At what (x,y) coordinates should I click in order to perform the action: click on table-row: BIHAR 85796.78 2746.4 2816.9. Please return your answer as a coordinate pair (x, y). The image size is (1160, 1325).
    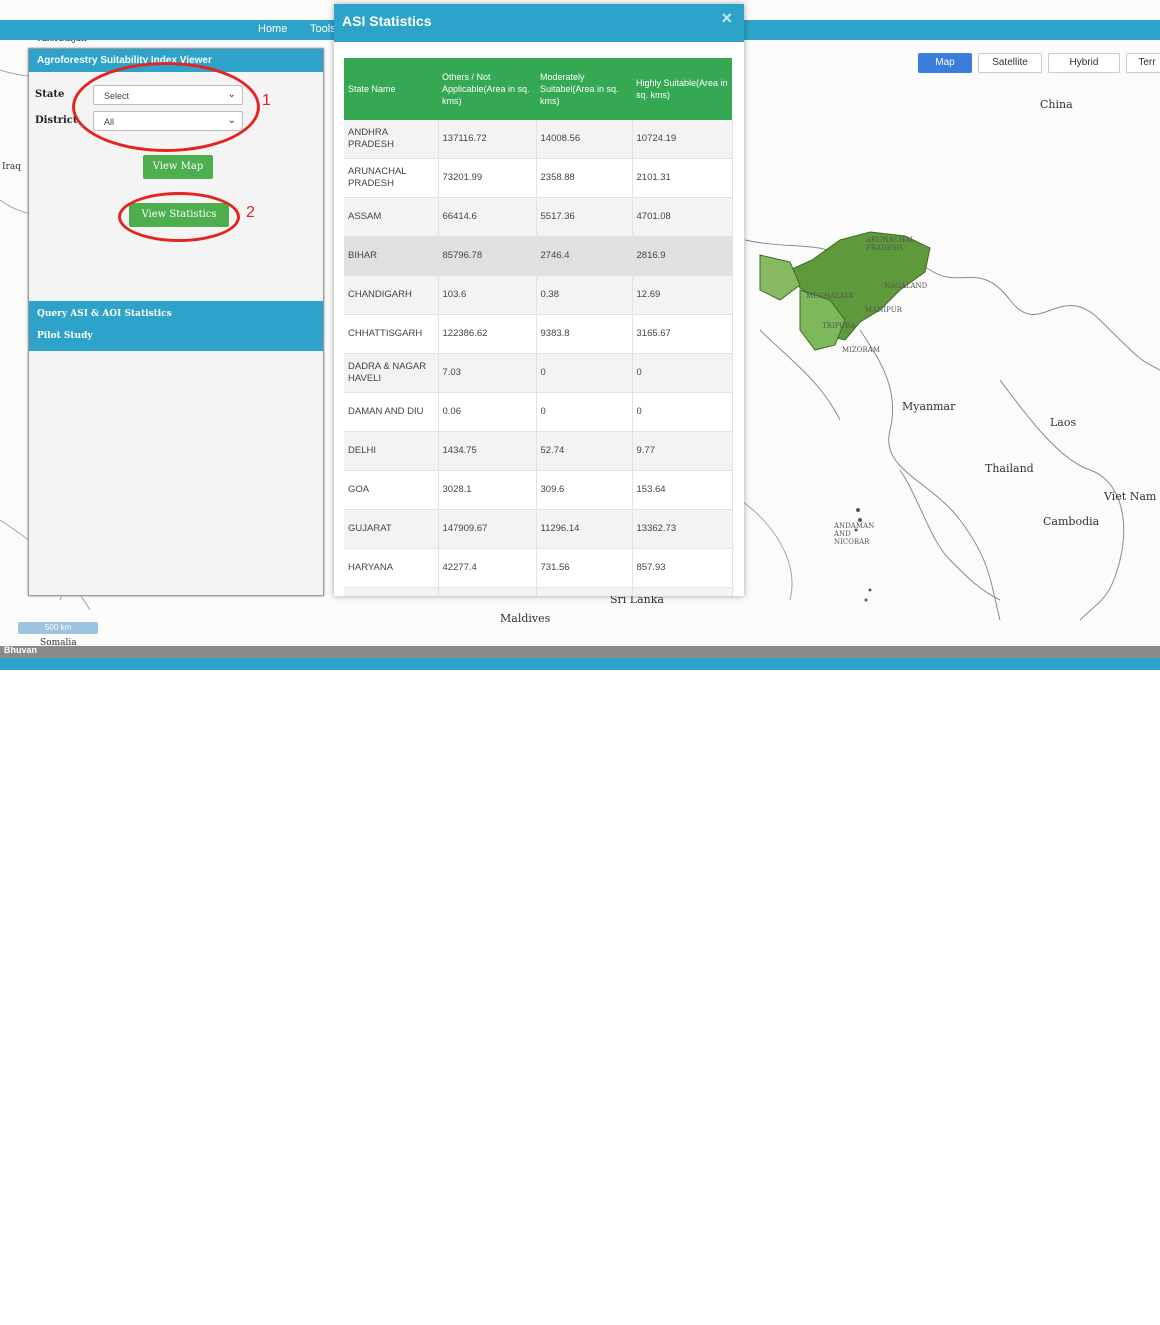
    Looking at the image, I should click on (538, 256).